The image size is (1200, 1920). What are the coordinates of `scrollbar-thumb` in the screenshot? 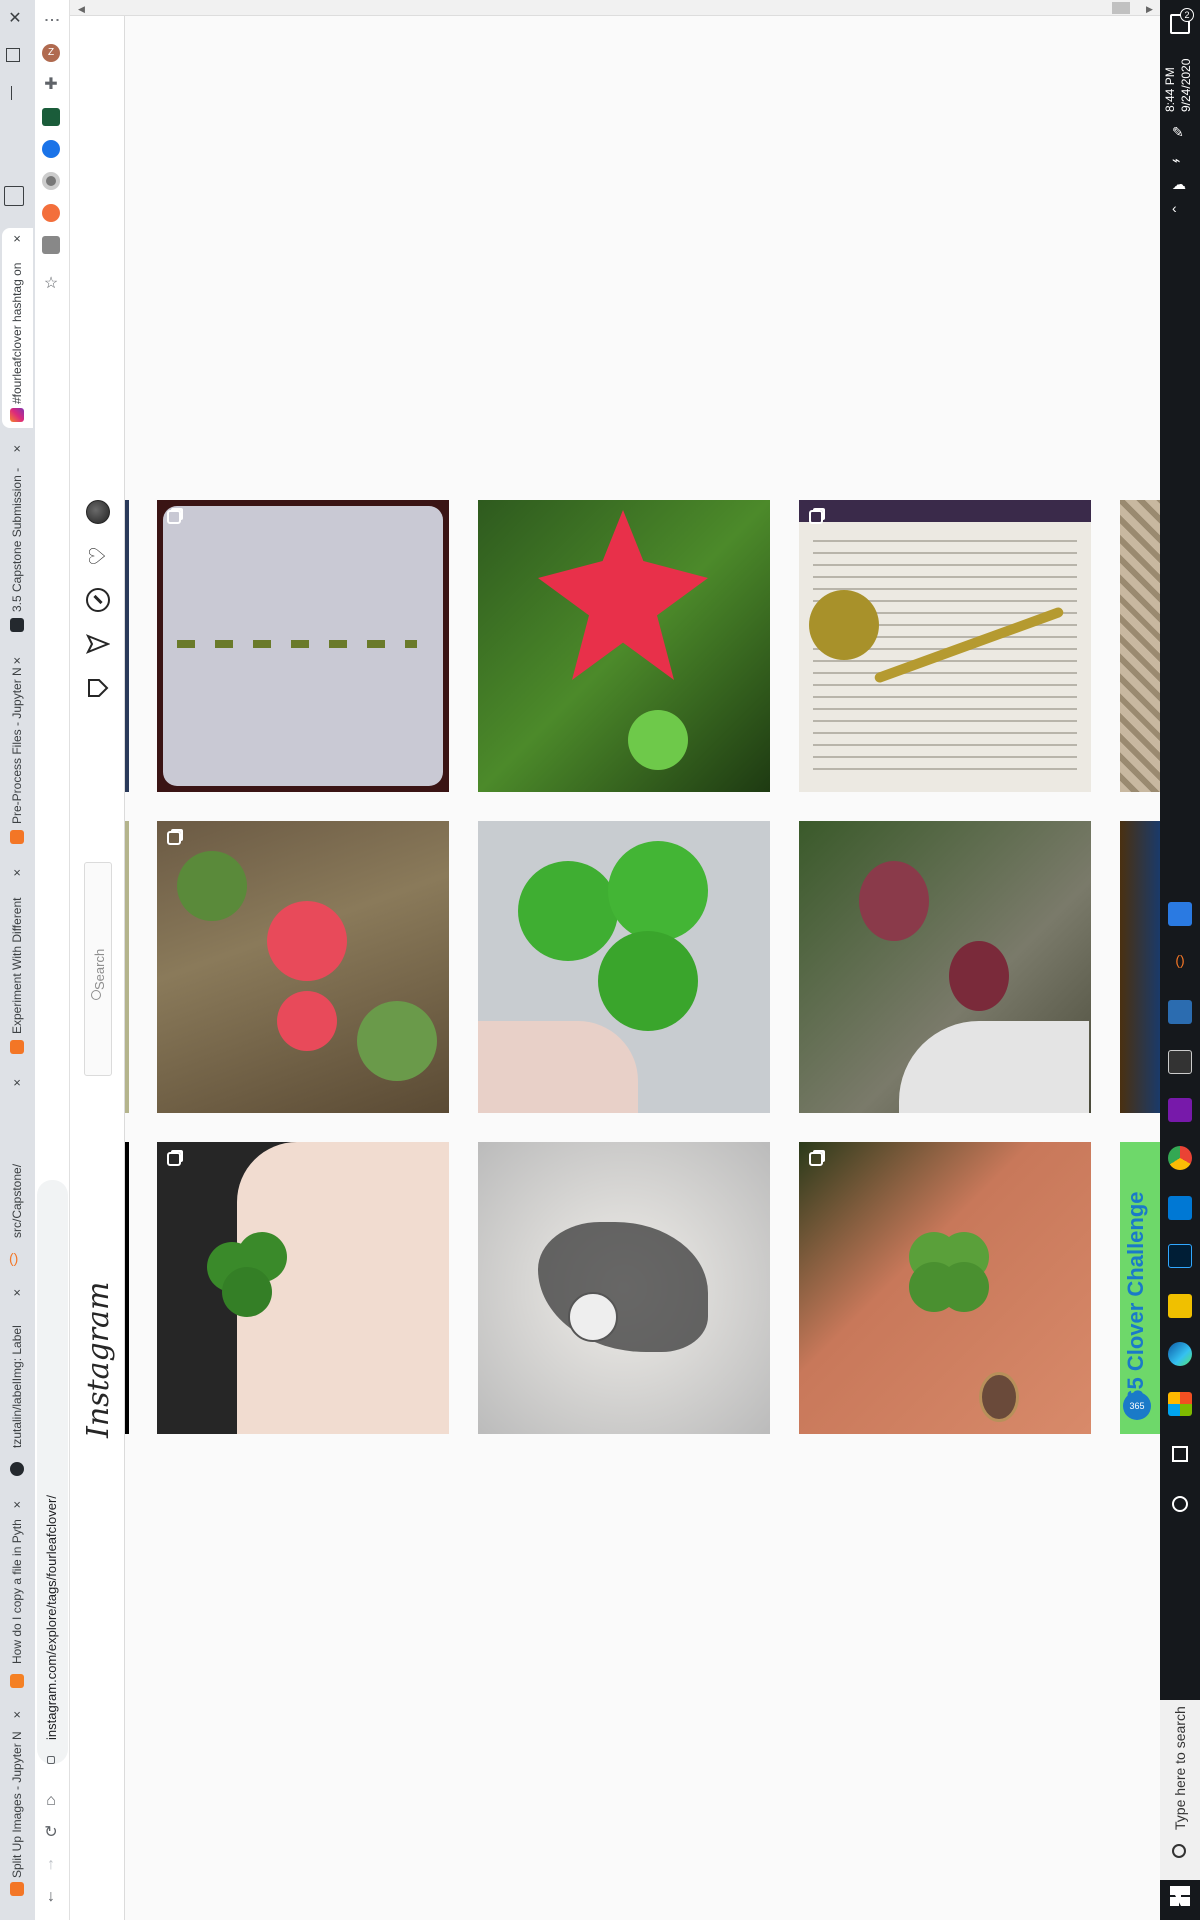 It's located at (1121, 8).